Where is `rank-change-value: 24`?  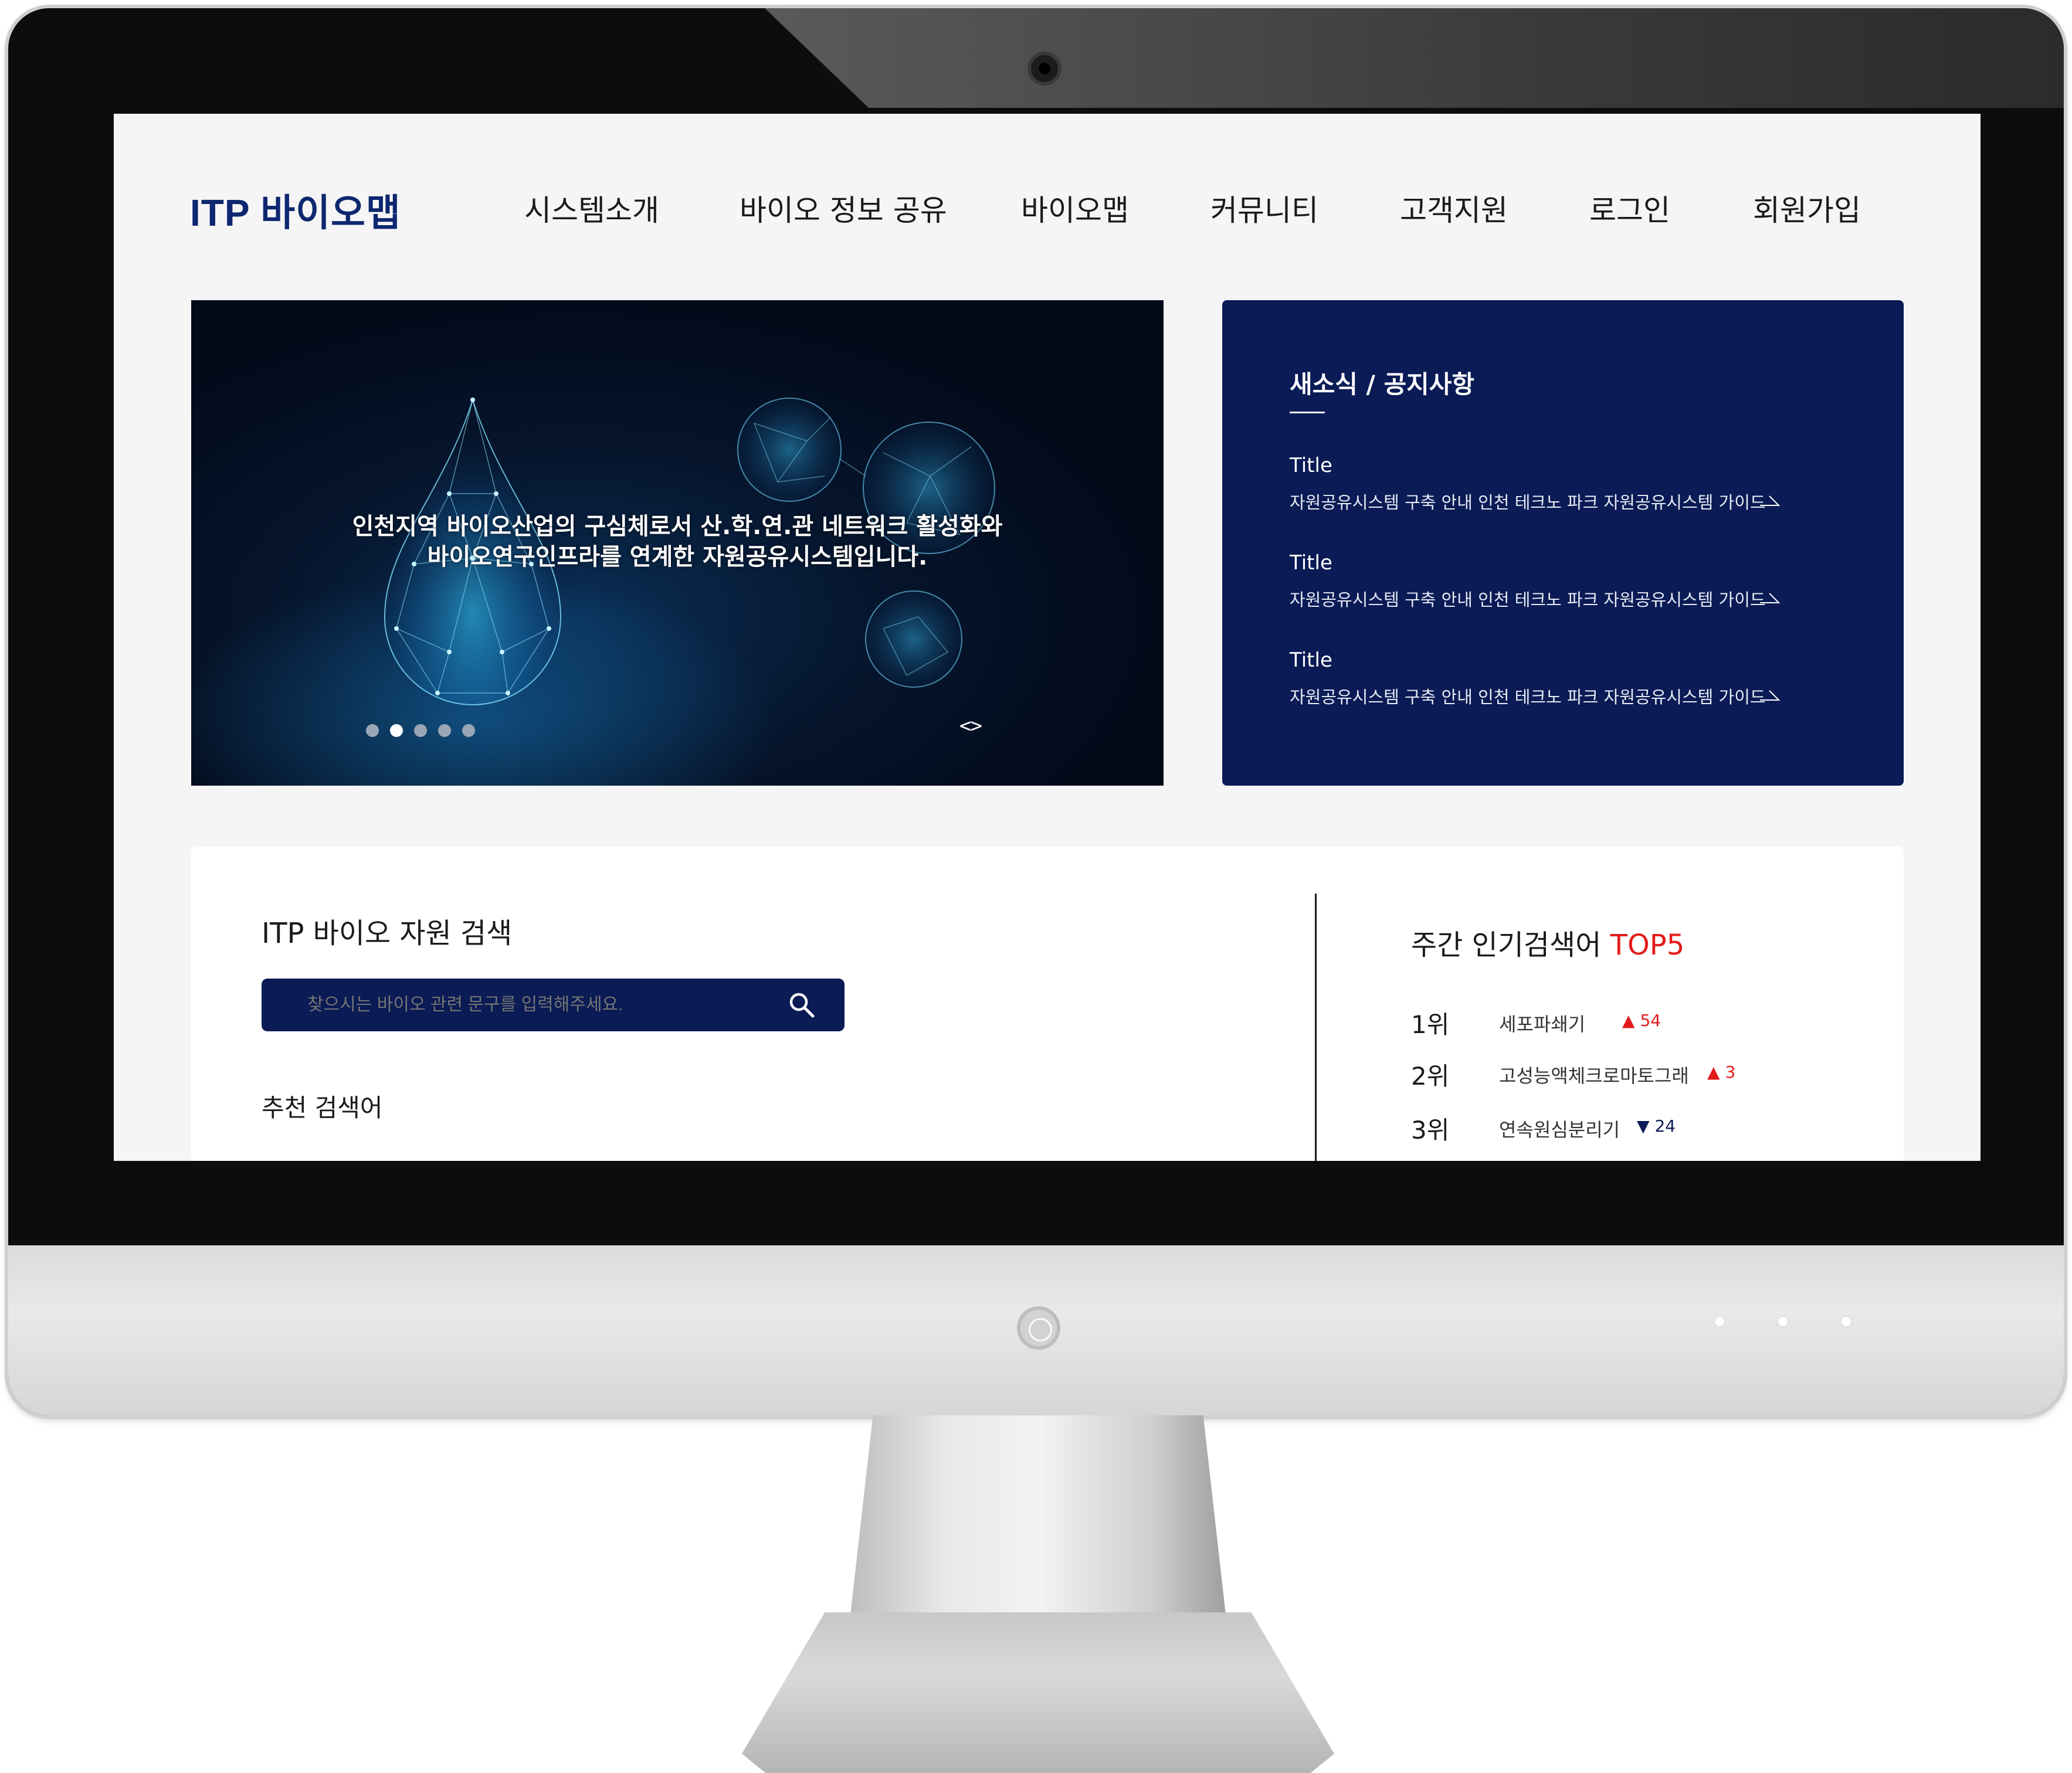
rank-change-value: 24 is located at coordinates (1665, 1126).